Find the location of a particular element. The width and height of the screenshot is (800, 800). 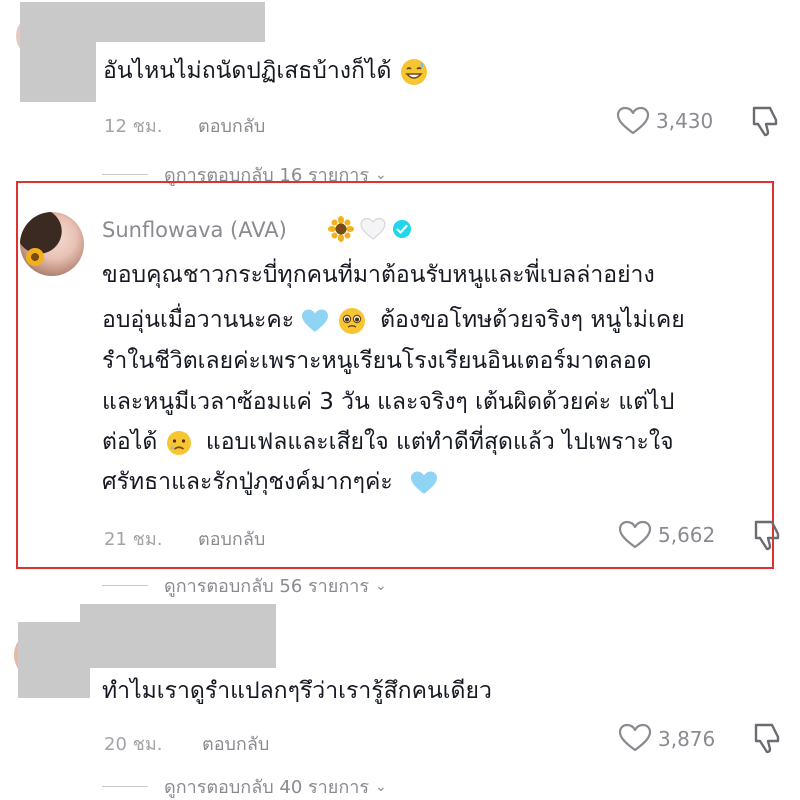

avatar is located at coordinates (52, 244).